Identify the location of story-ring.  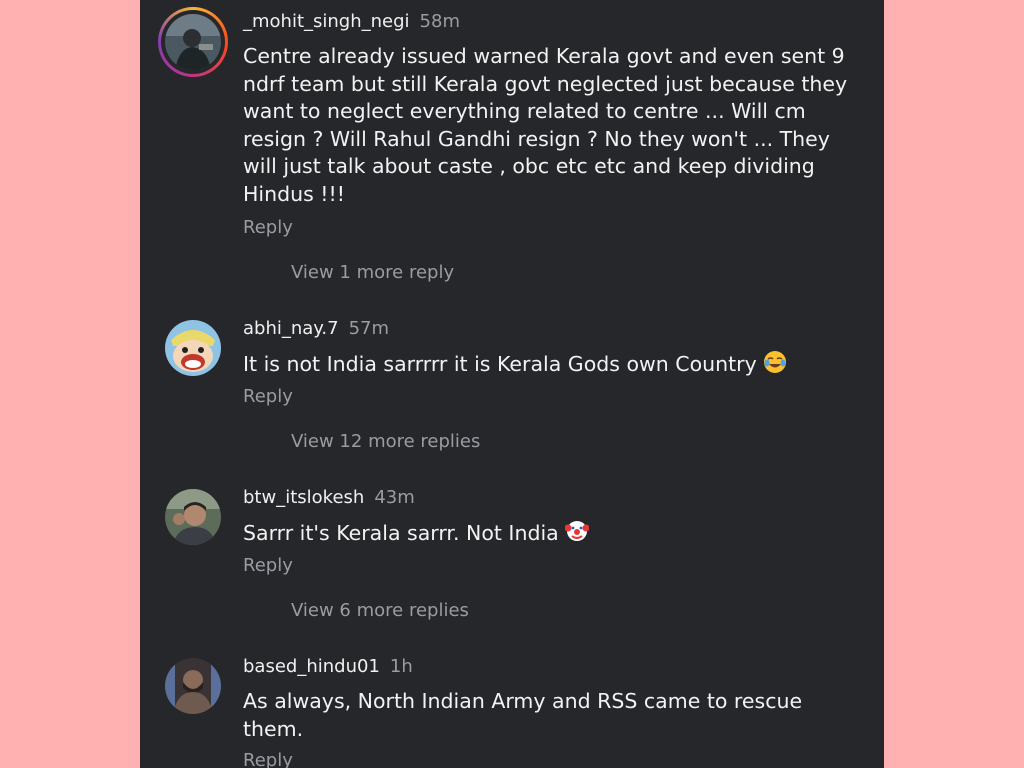
(193, 42).